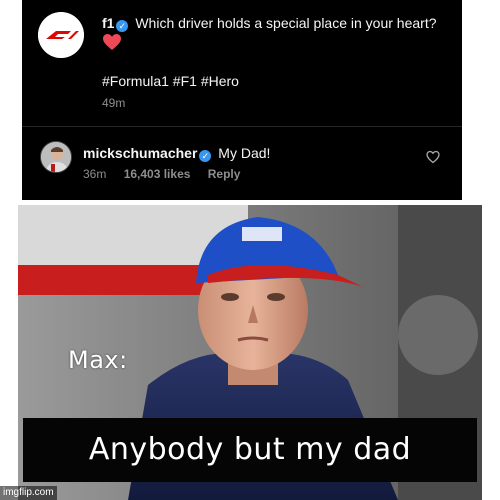 This screenshot has width=500, height=500. I want to click on profile-photo-icon, so click(56, 157).